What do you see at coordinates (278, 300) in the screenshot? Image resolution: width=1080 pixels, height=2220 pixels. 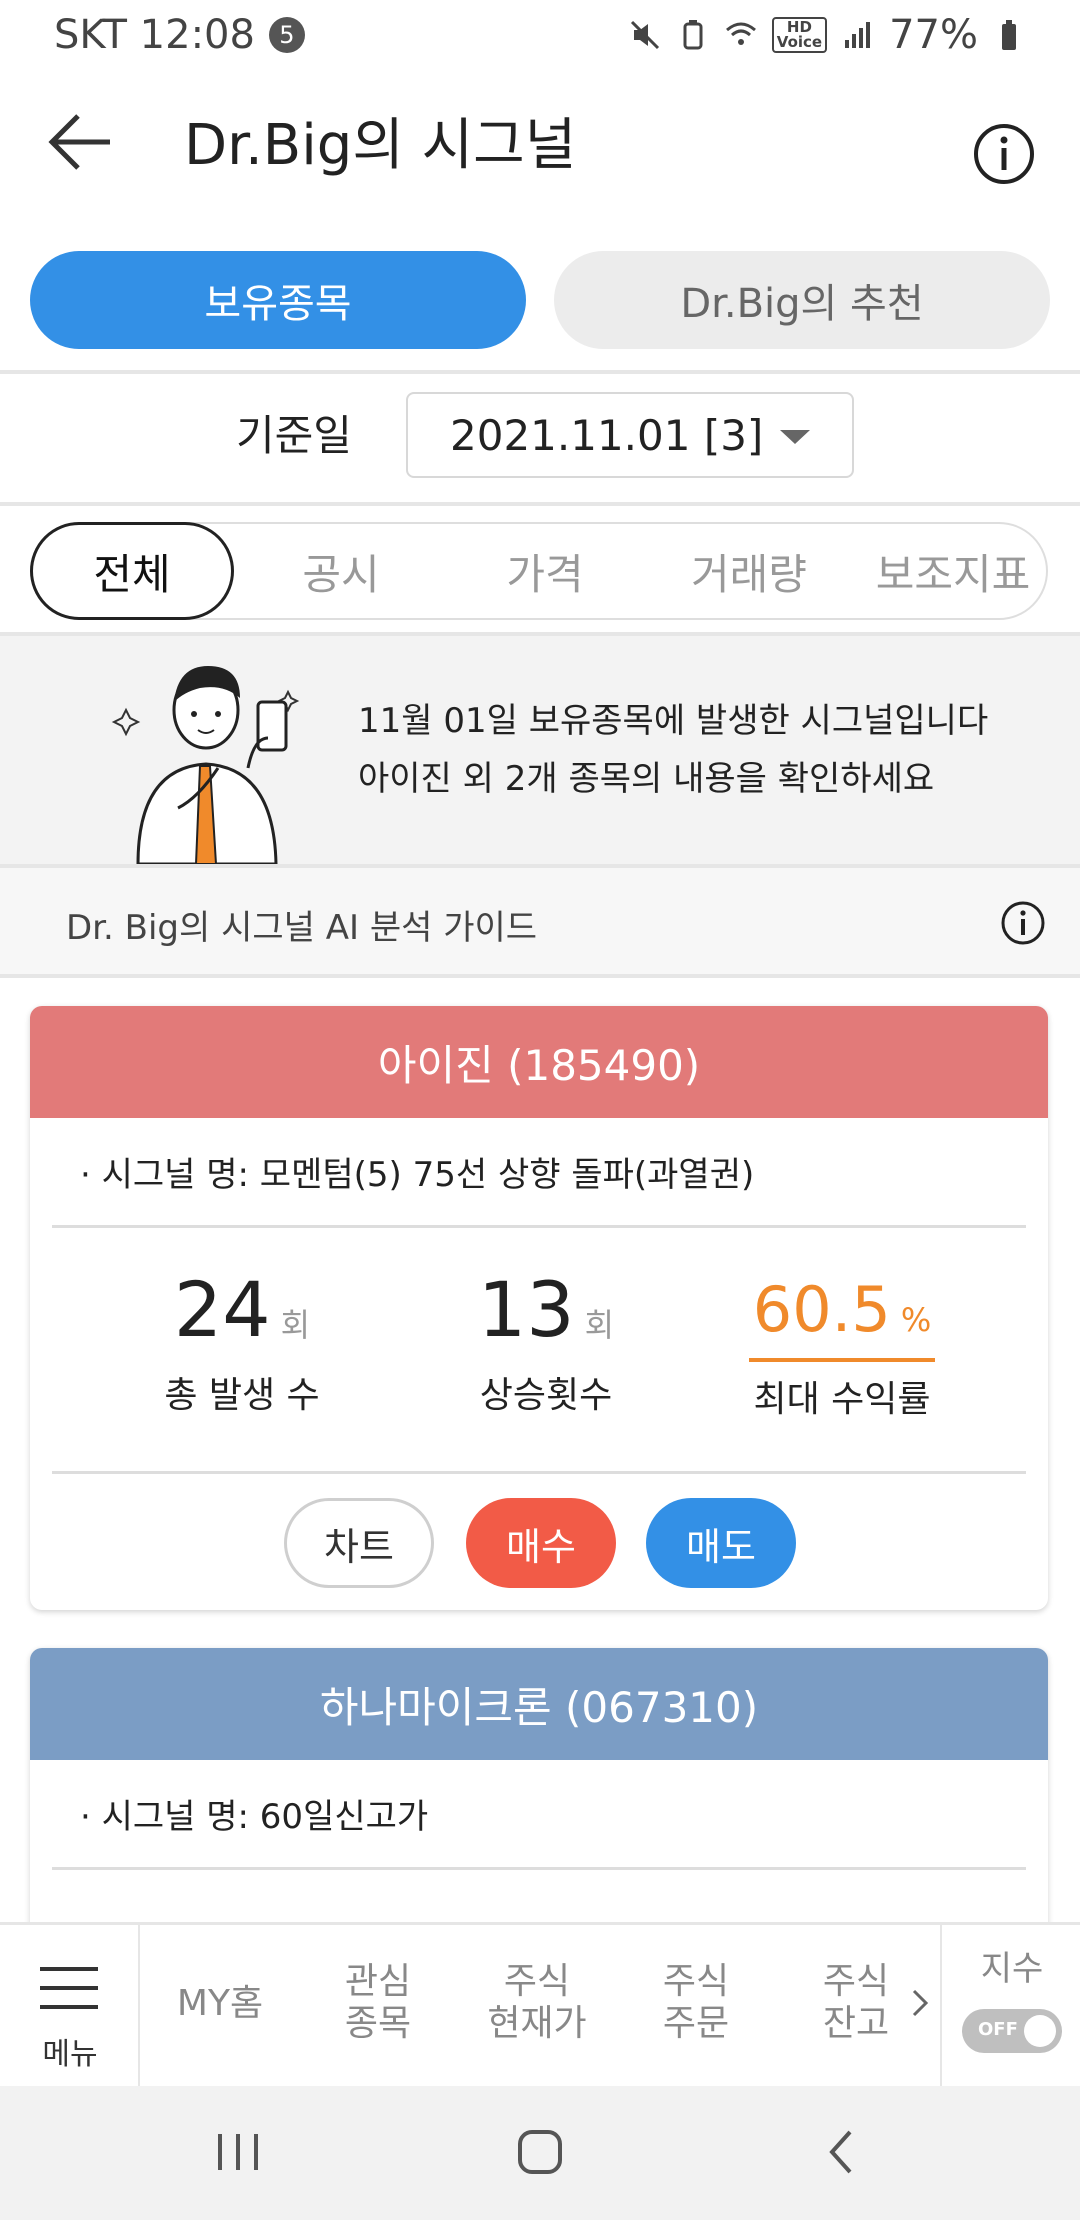 I see `tab-holdings: 보유종목` at bounding box center [278, 300].